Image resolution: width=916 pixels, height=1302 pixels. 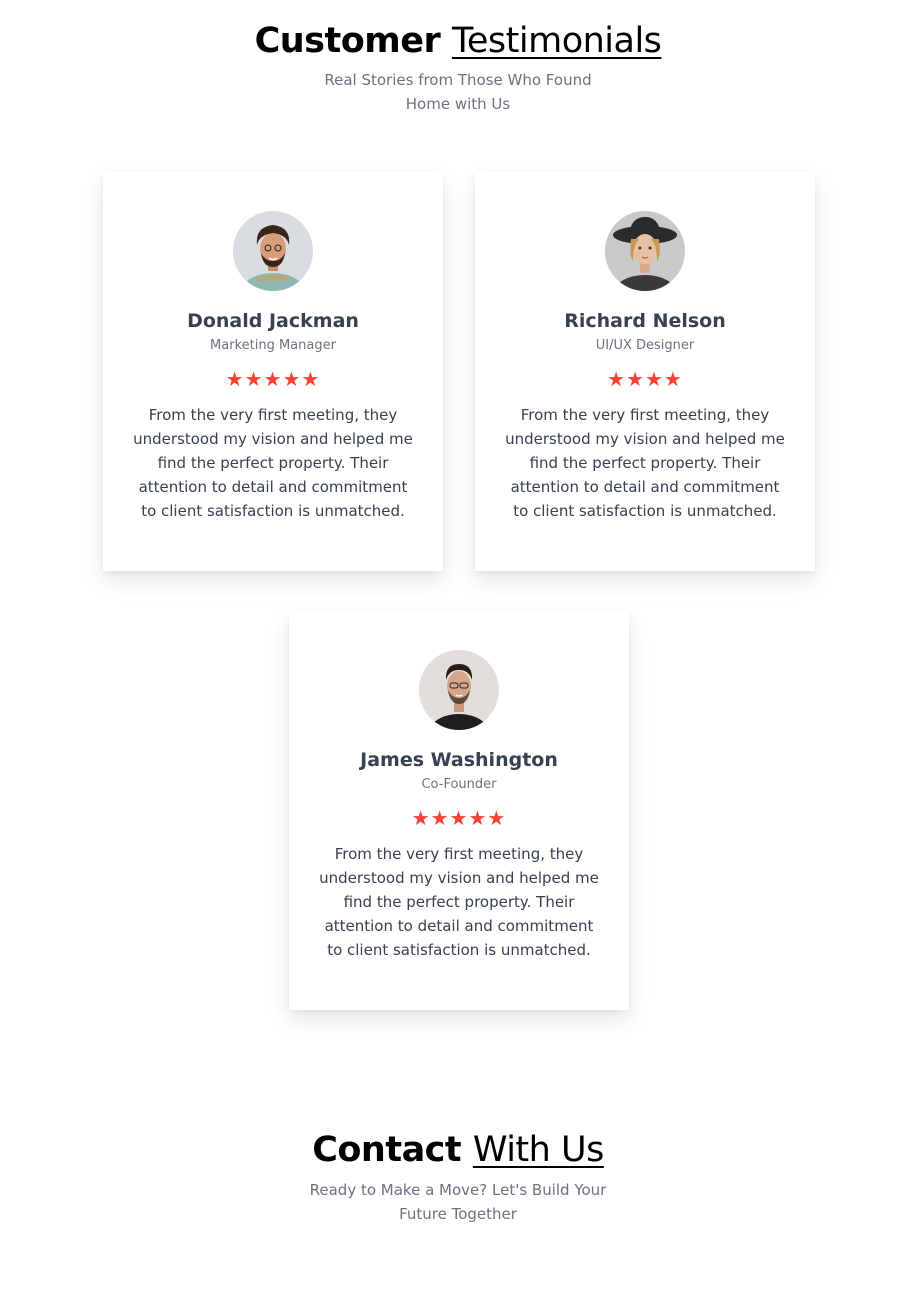 What do you see at coordinates (347, 41) in the screenshot?
I see `testimonials-title-bold: Customer` at bounding box center [347, 41].